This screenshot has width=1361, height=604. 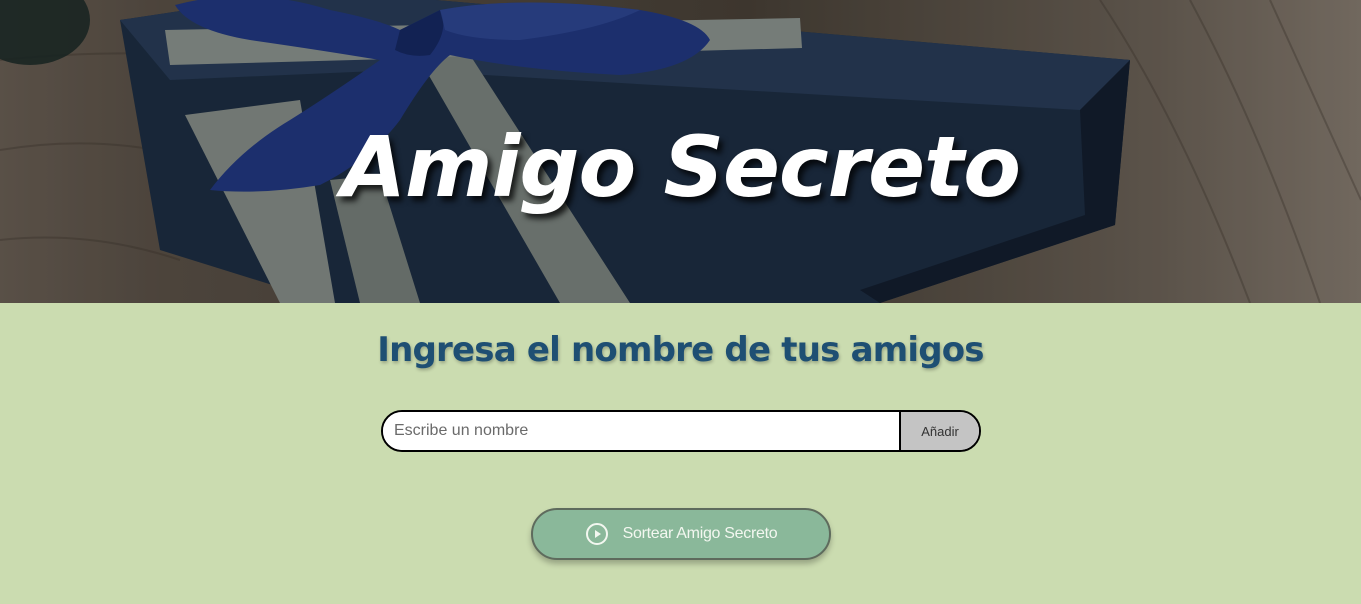 What do you see at coordinates (700, 533) in the screenshot?
I see `draw-button-label: Sortear Amigo Secreto` at bounding box center [700, 533].